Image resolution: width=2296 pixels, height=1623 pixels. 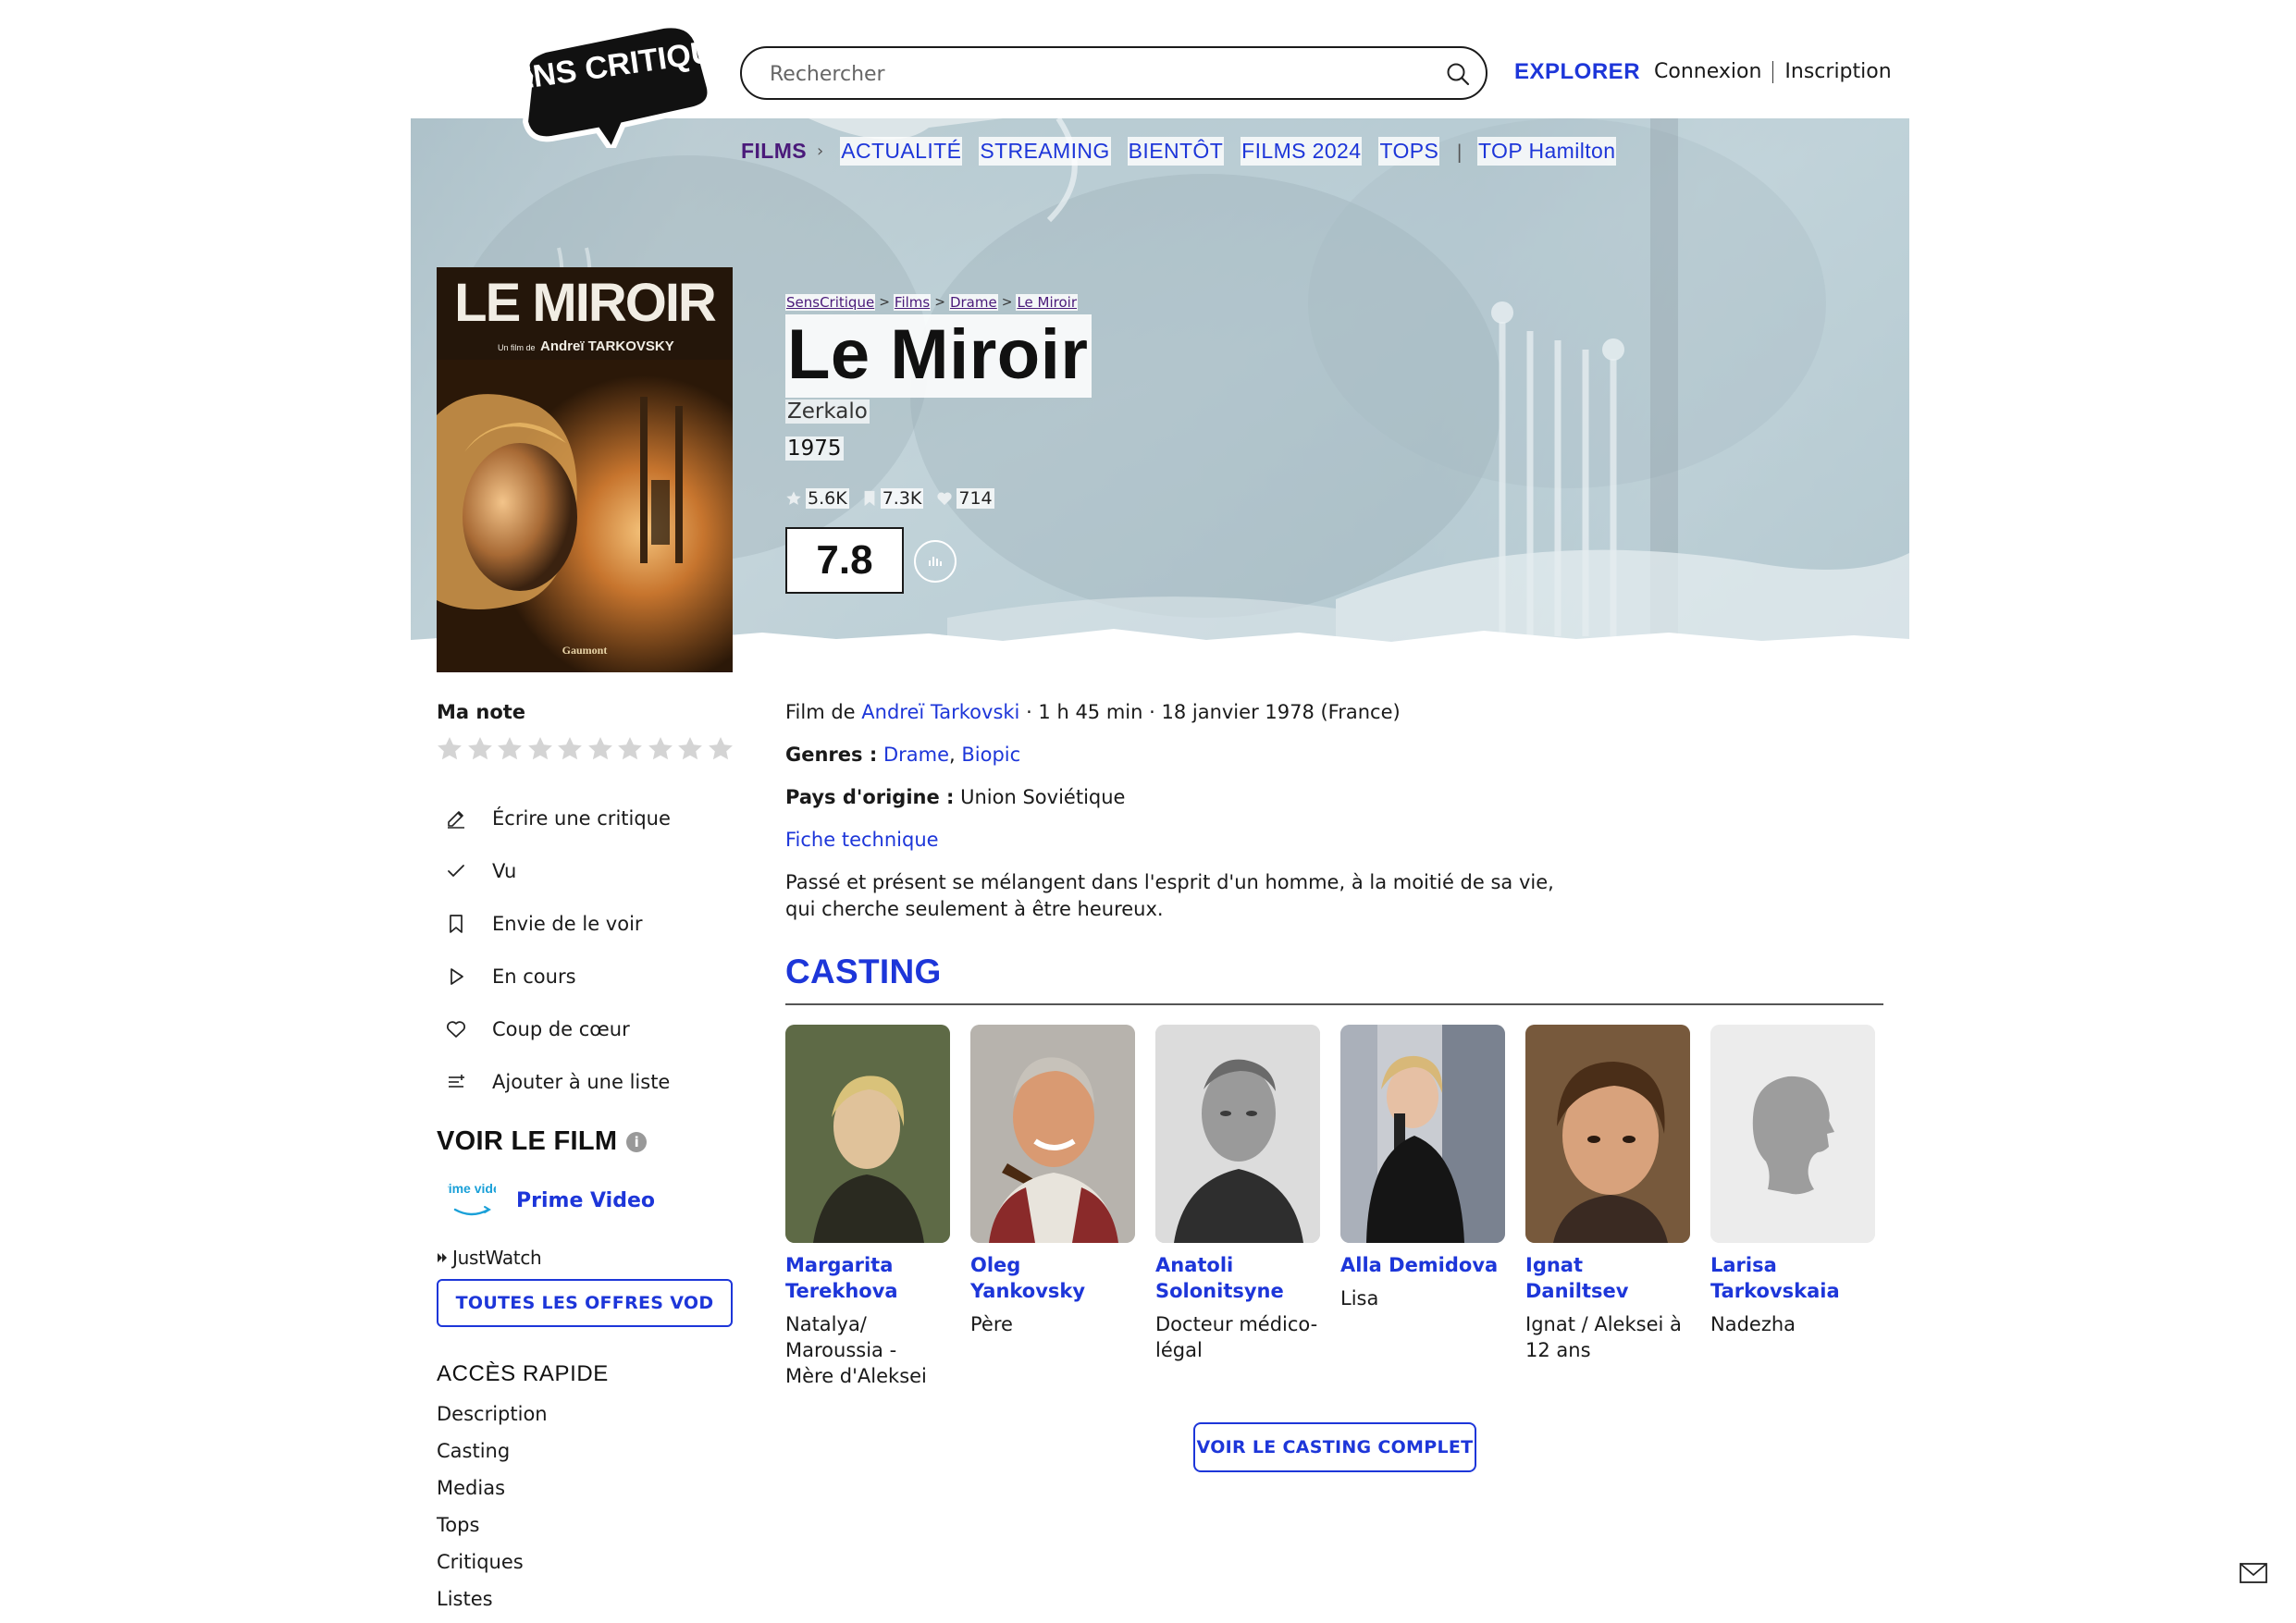 What do you see at coordinates (1409, 151) in the screenshot?
I see `subnav-tops: TOPS` at bounding box center [1409, 151].